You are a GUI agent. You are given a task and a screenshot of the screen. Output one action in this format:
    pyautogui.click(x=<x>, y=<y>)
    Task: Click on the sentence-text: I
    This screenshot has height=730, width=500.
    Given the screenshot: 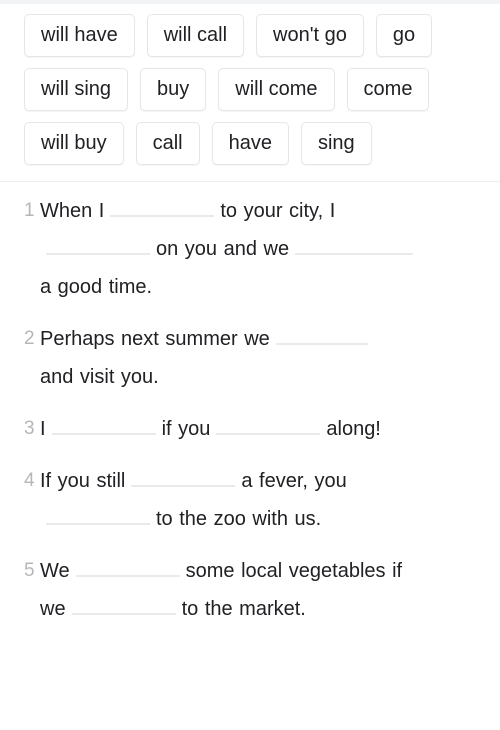 What is the action you would take?
    pyautogui.click(x=43, y=429)
    